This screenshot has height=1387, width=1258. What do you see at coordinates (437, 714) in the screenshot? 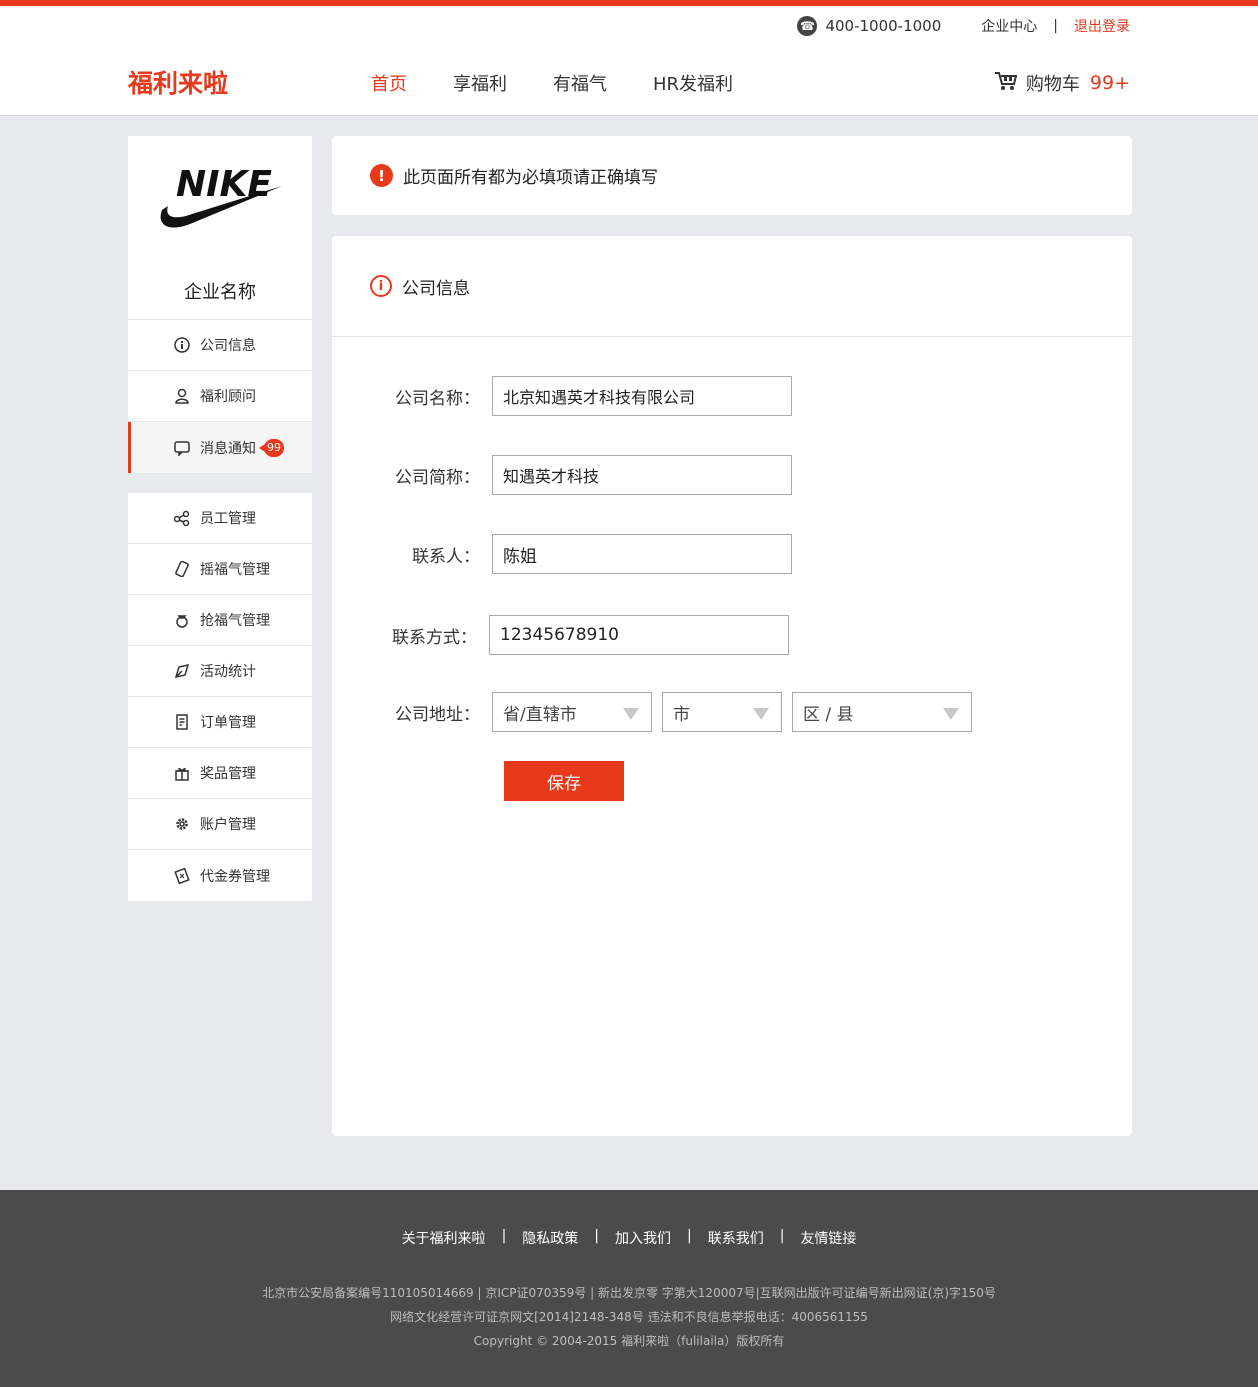
I see `address-label: 公司地址：` at bounding box center [437, 714].